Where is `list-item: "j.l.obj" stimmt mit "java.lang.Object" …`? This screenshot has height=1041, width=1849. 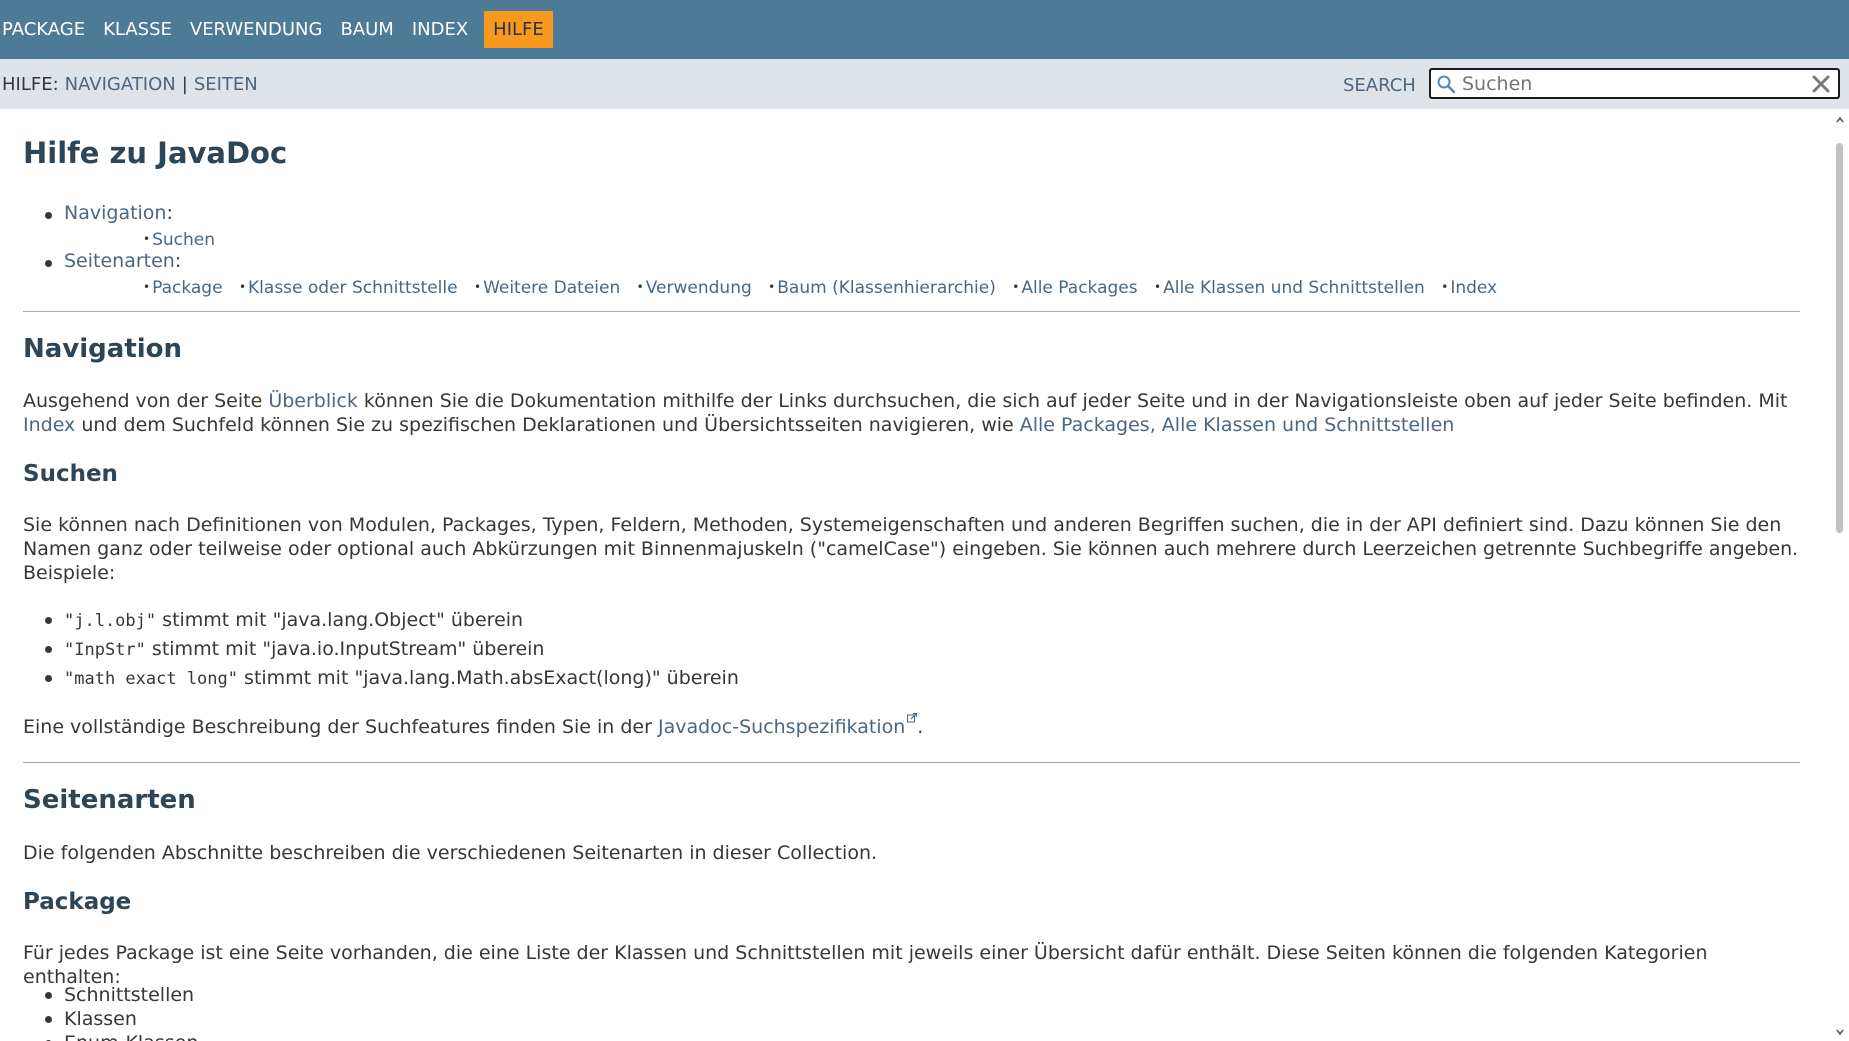
list-item: "j.l.obj" stimmt mit "java.lang.Object" … is located at coordinates (392, 622).